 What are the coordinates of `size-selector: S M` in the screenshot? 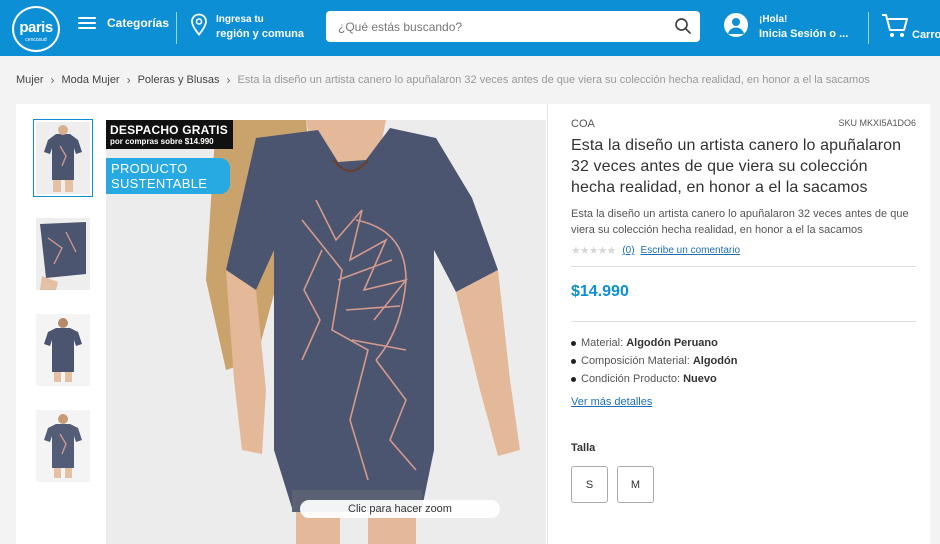 It's located at (743, 484).